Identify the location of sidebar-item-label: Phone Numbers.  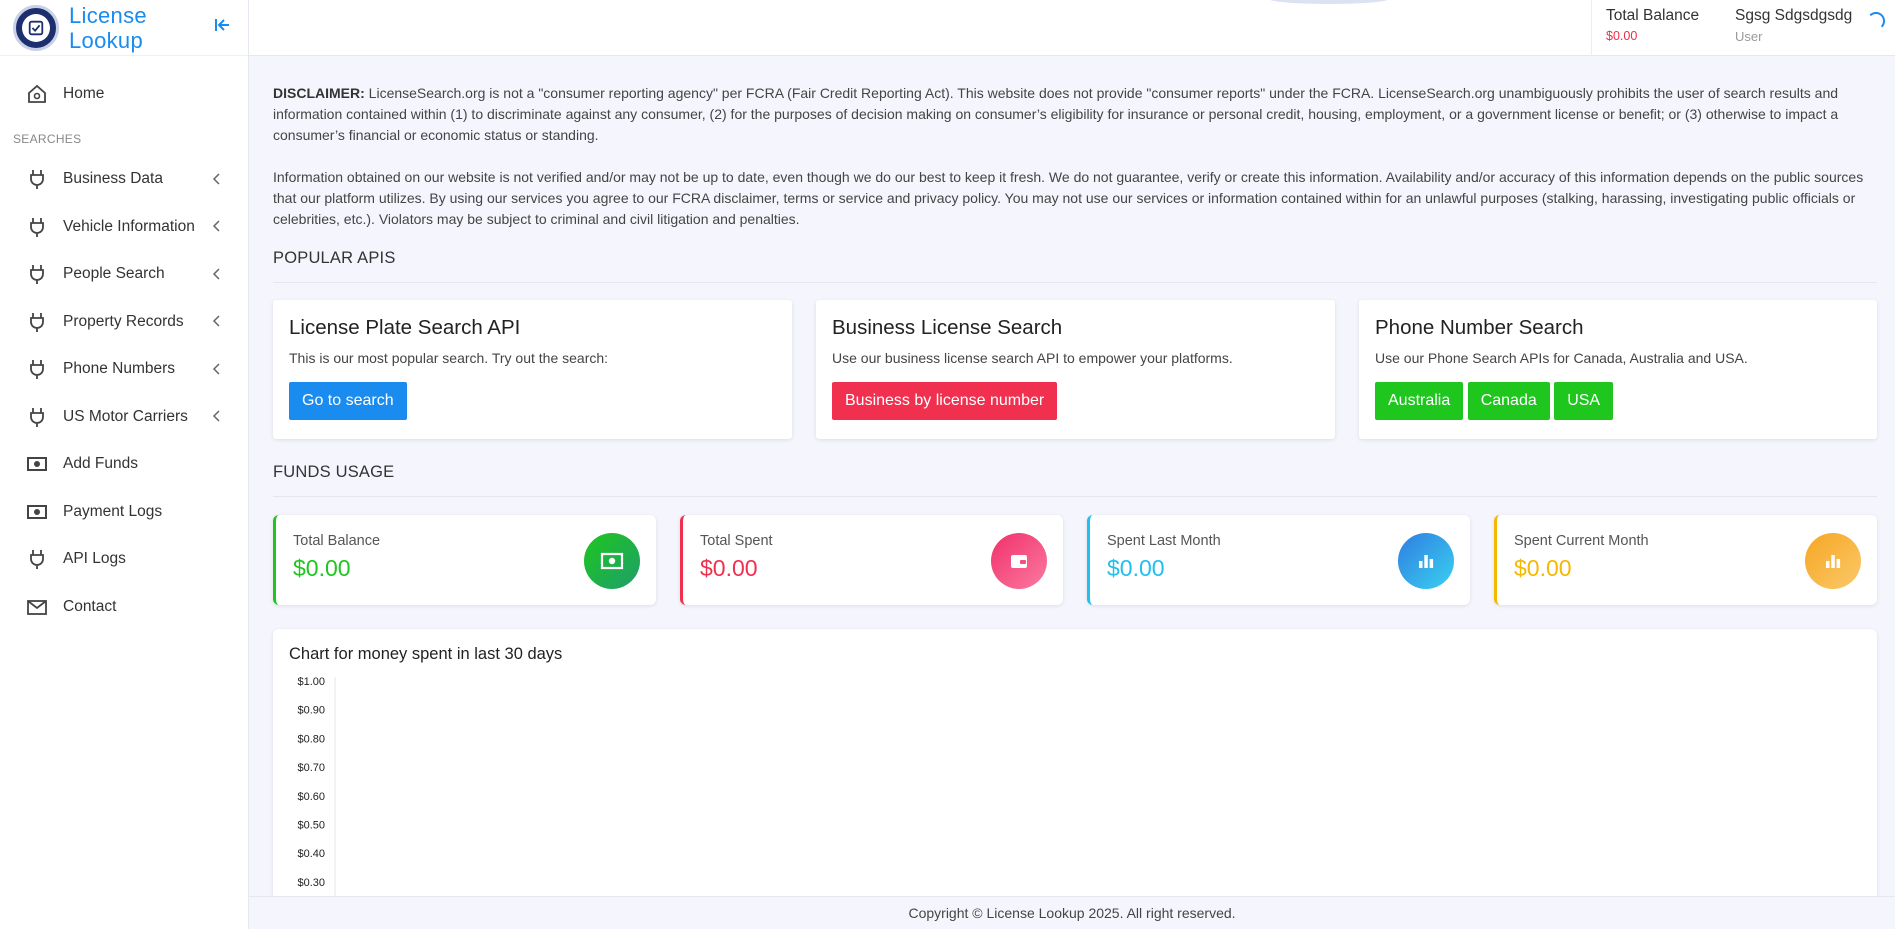
(119, 369).